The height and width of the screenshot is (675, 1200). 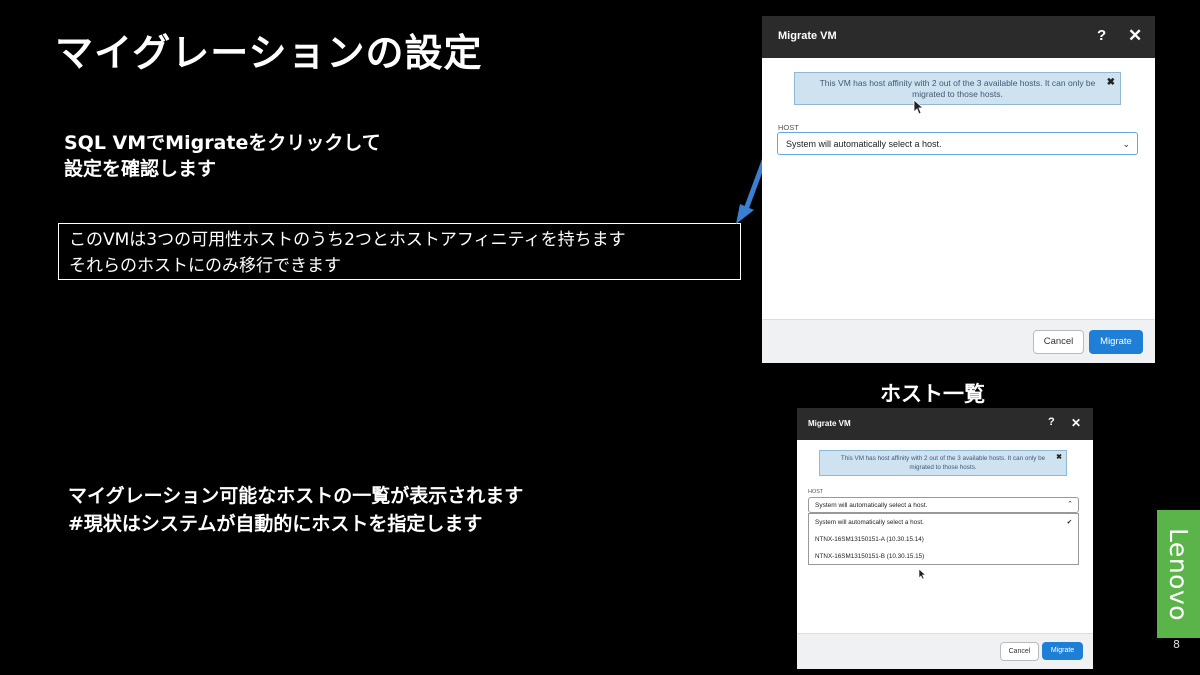 I want to click on slide-title: マイグレーションの設定, so click(x=269, y=53).